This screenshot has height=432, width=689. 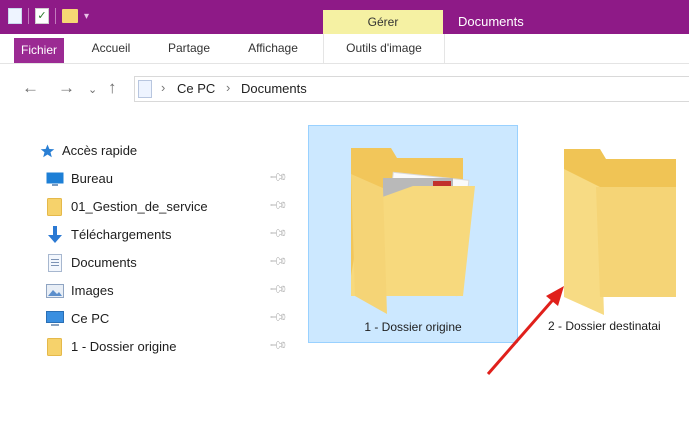 I want to click on title-bar: ✓ ▾ Gérer Documents, so click(x=344, y=17).